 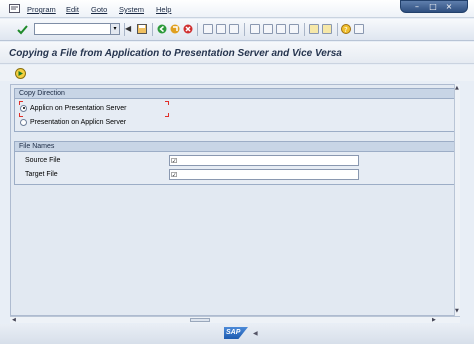 What do you see at coordinates (359, 29) in the screenshot?
I see `customize-layout-icon` at bounding box center [359, 29].